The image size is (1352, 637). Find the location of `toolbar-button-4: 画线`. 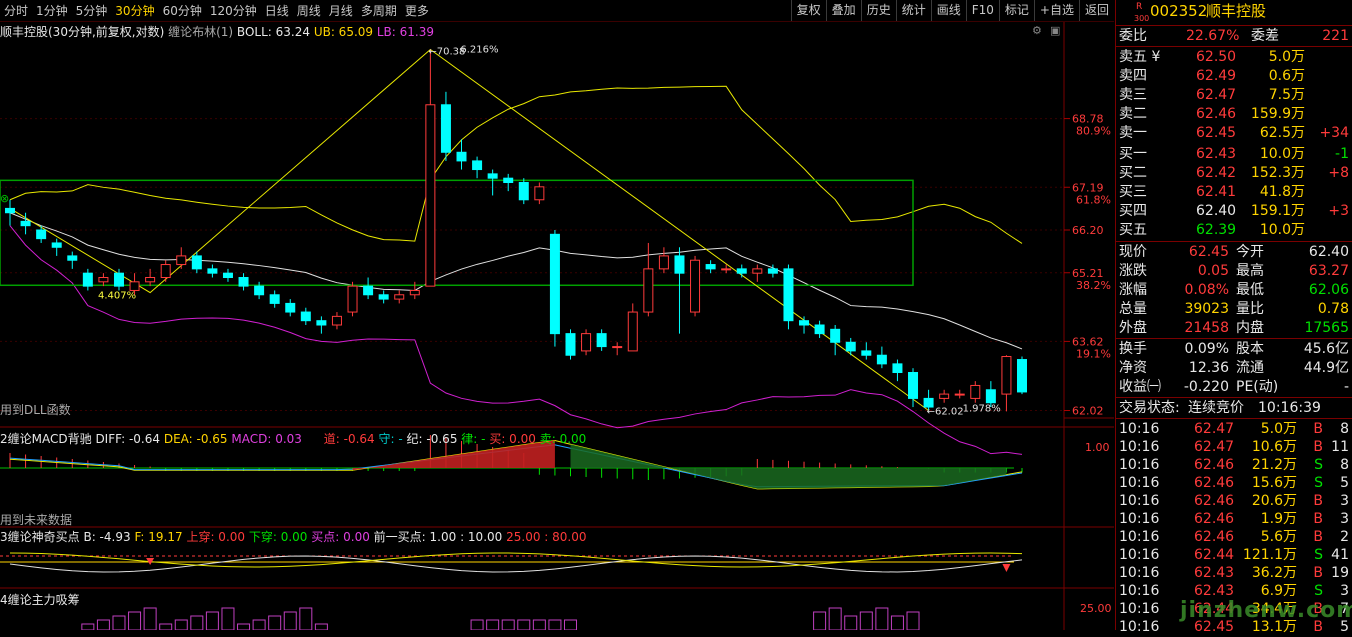

toolbar-button-4: 画线 is located at coordinates (948, 10).